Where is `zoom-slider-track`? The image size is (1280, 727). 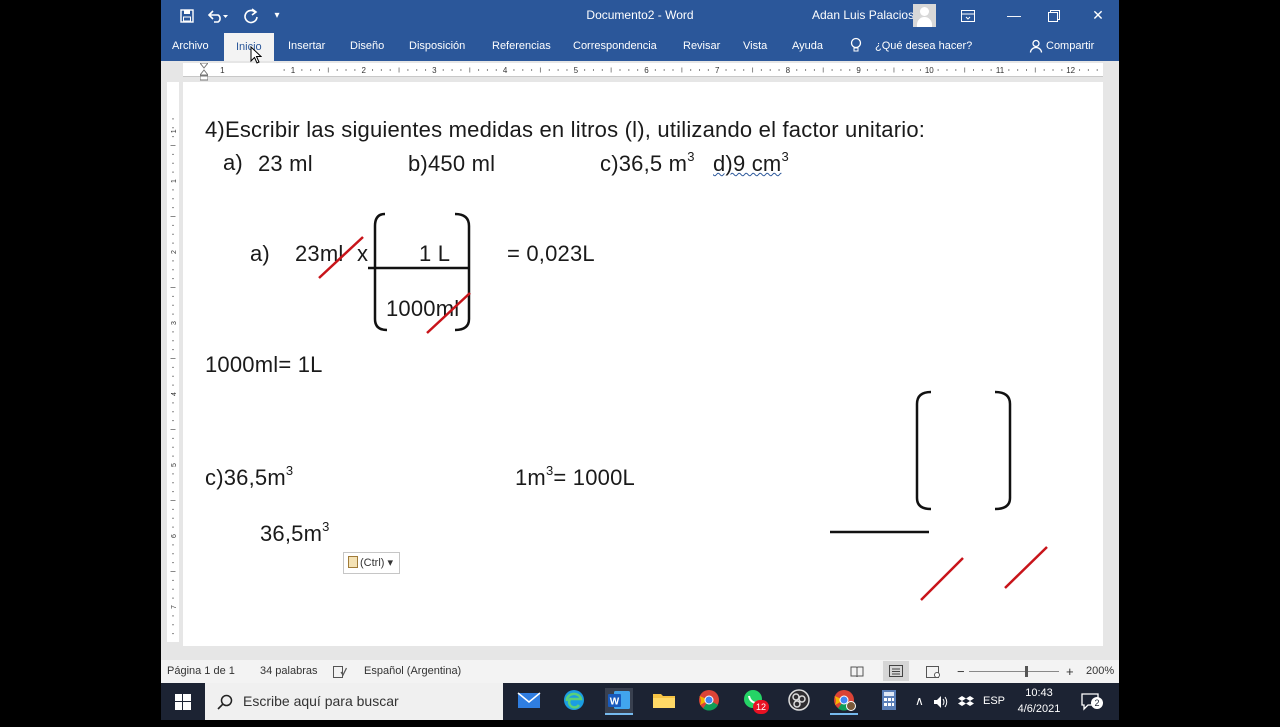
zoom-slider-track is located at coordinates (1014, 671).